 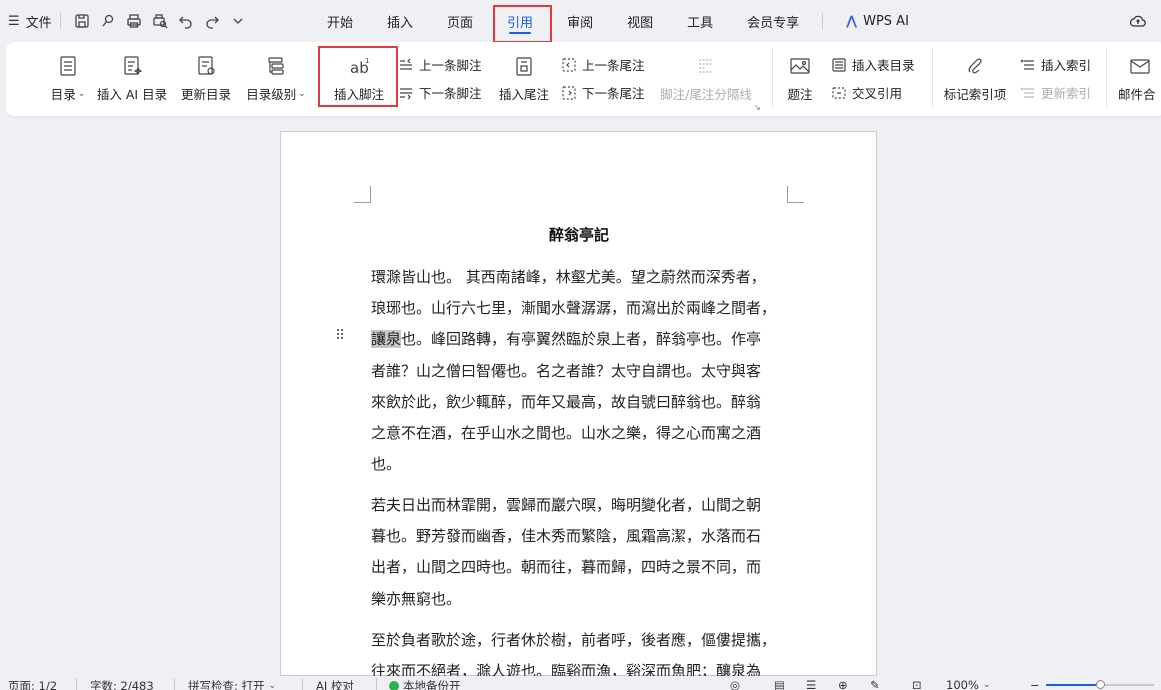 I want to click on tab-insert: 插入, so click(x=400, y=21).